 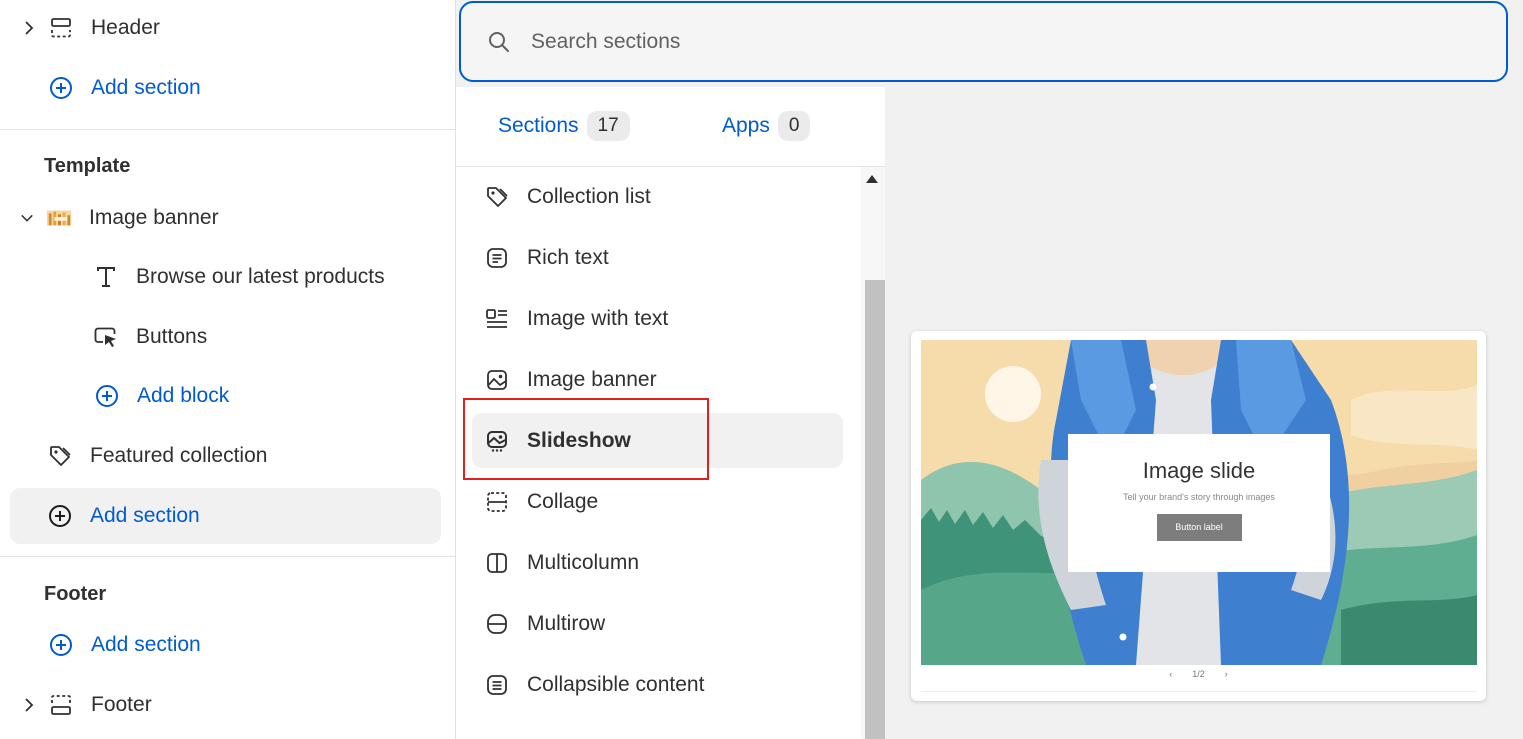 I want to click on picker-tabs: Sections 17 Apps 0, so click(x=670, y=127).